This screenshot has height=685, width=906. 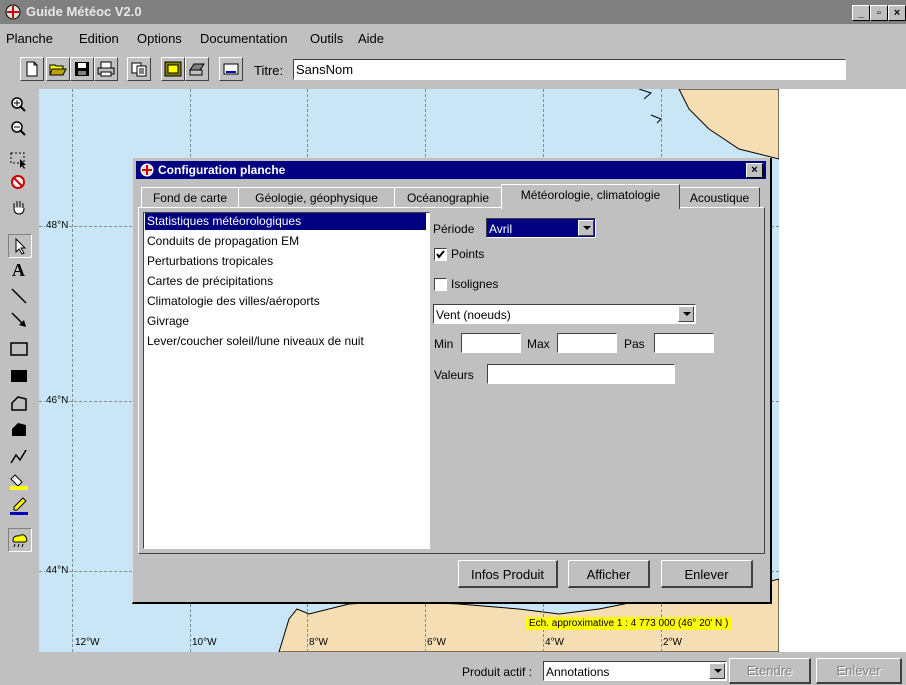 I want to click on polygon-icon, so click(x=19, y=403).